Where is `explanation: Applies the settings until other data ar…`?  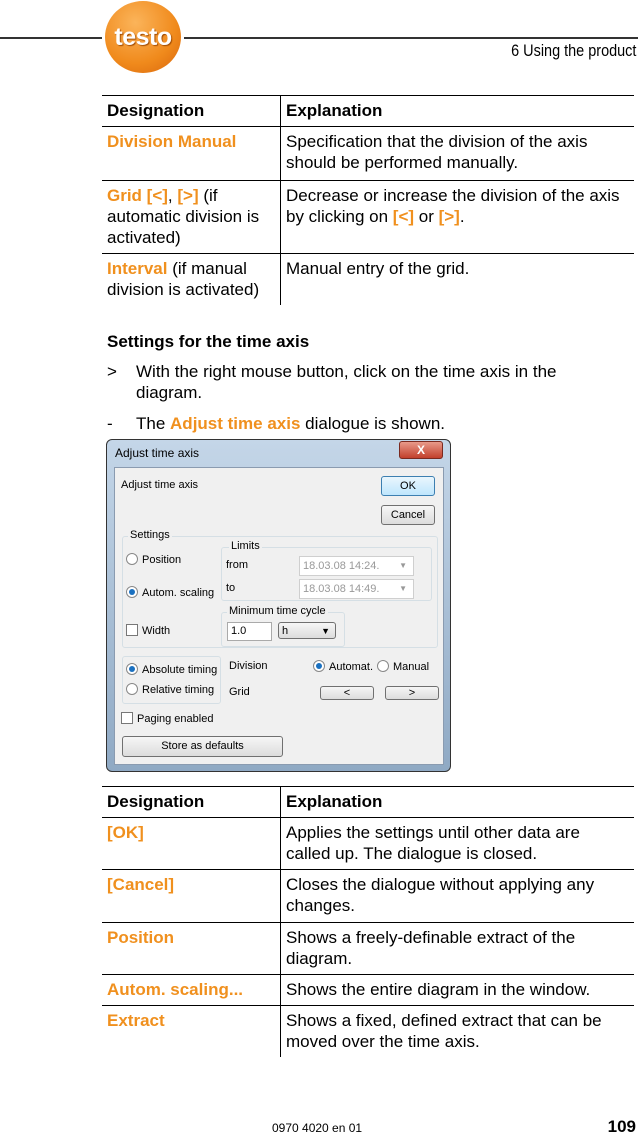 explanation: Applies the settings until other data ar… is located at coordinates (457, 843).